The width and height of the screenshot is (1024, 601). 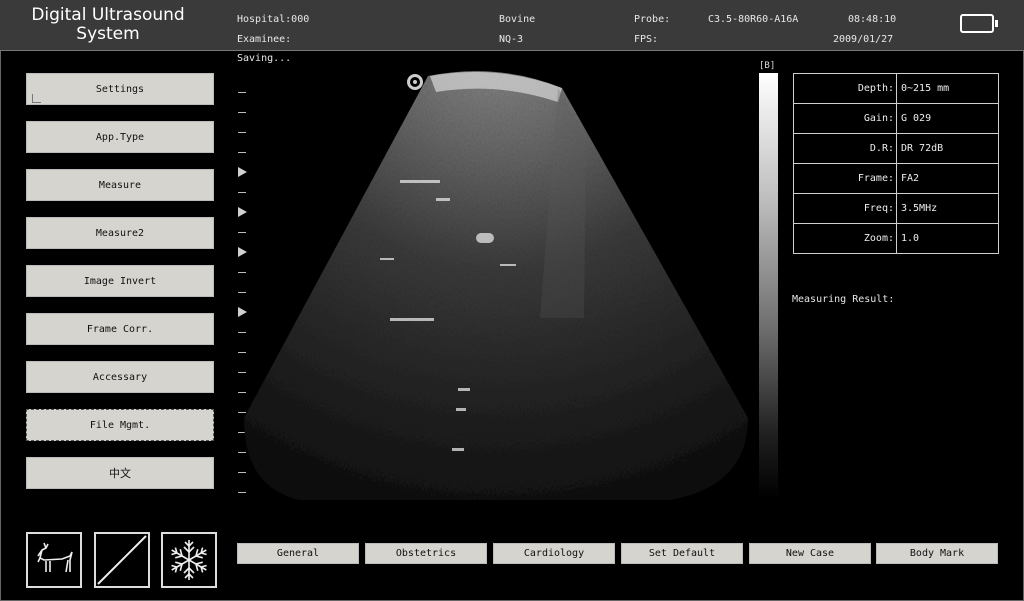 What do you see at coordinates (517, 19) in the screenshot?
I see `species-label: Bovine` at bounding box center [517, 19].